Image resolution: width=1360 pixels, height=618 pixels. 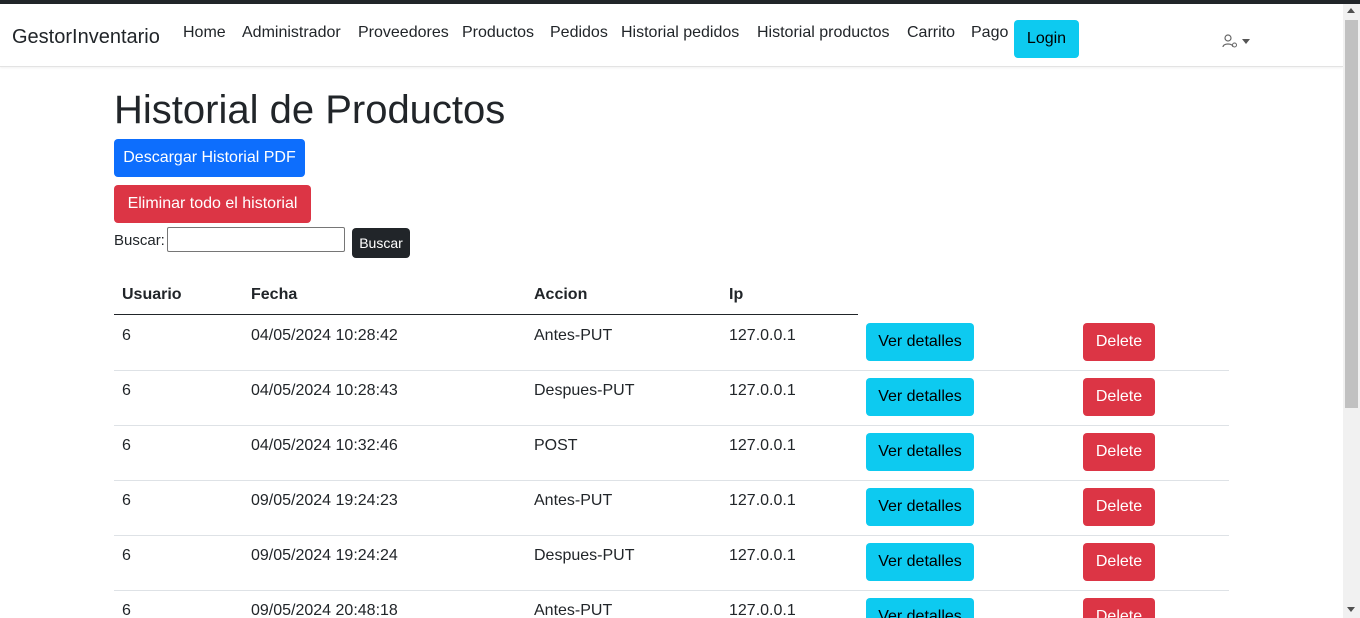 I want to click on cell-fecha: 04/05/2024 10:28:43, so click(x=324, y=390).